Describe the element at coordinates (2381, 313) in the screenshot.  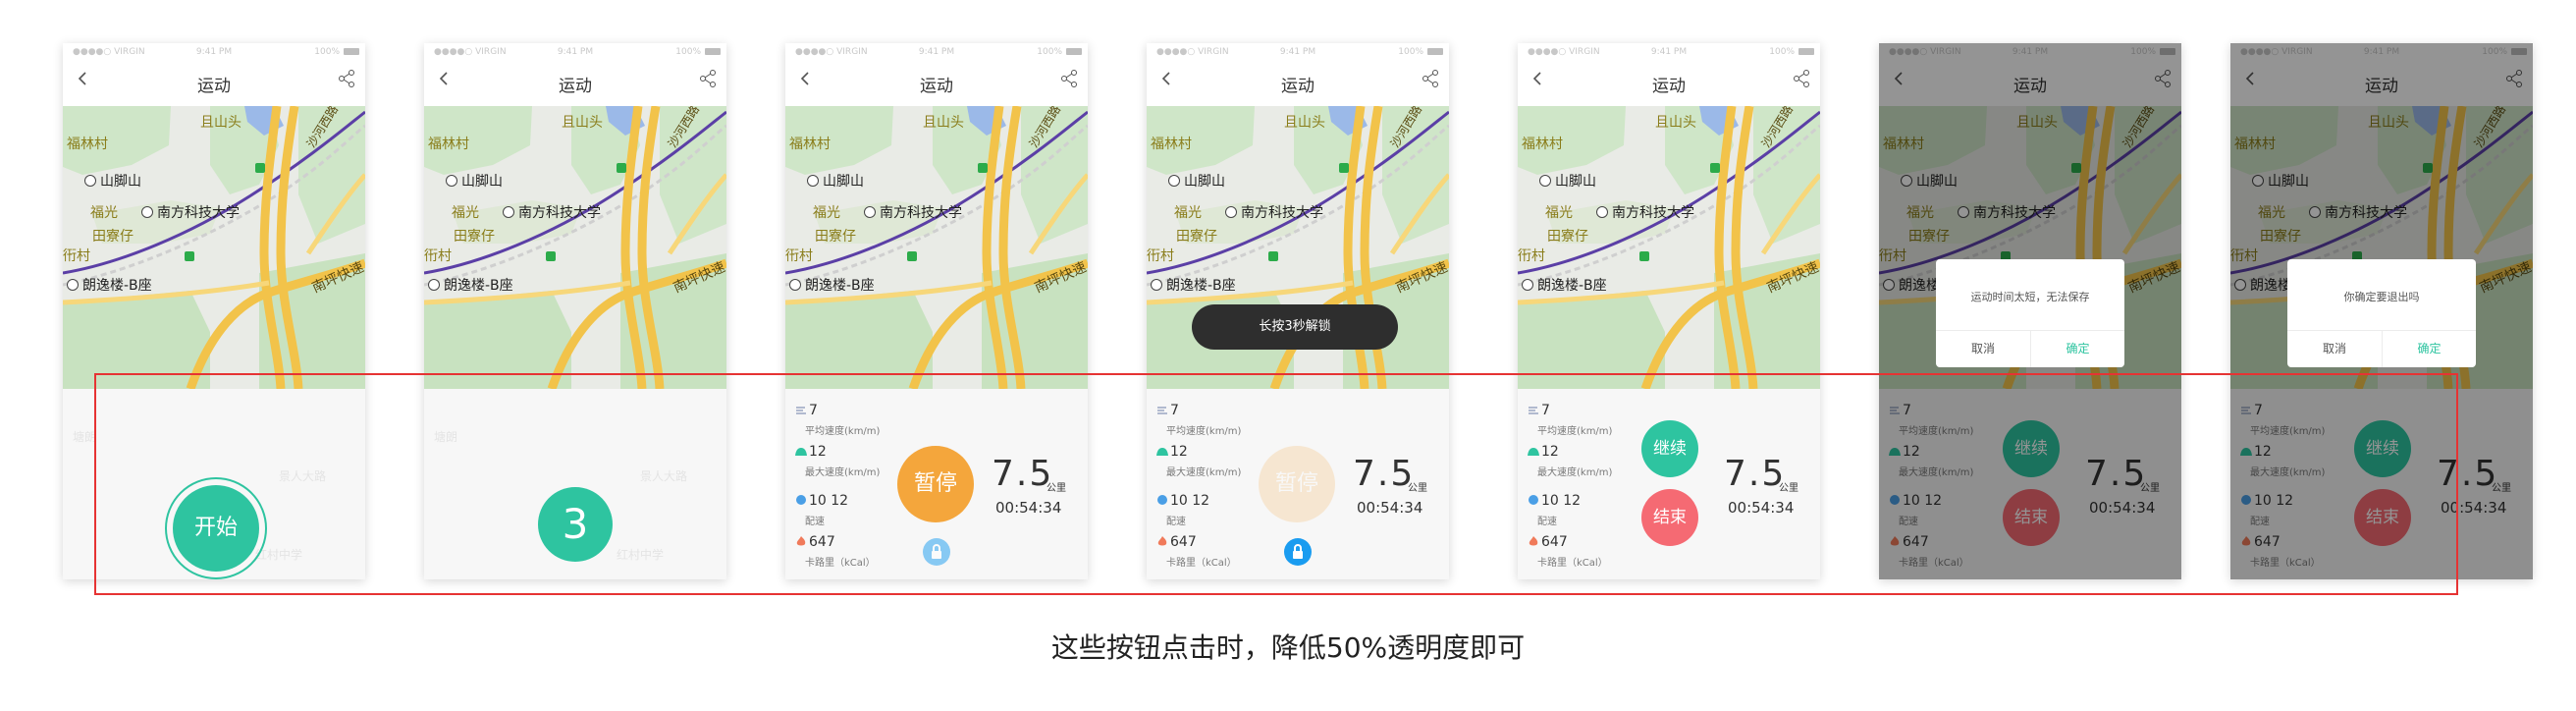
I see `confirm-dialog: 你确定要退出吗 取消 确定` at that location.